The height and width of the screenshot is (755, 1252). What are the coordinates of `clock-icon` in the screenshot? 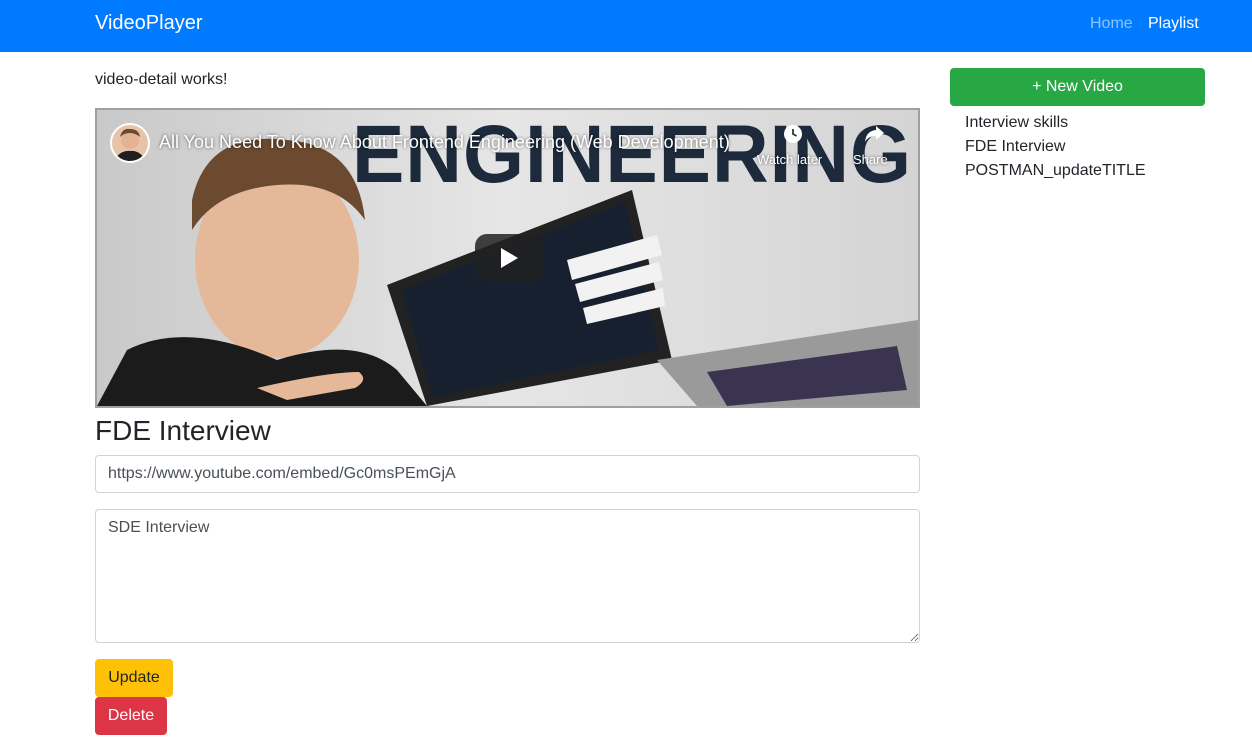 It's located at (793, 134).